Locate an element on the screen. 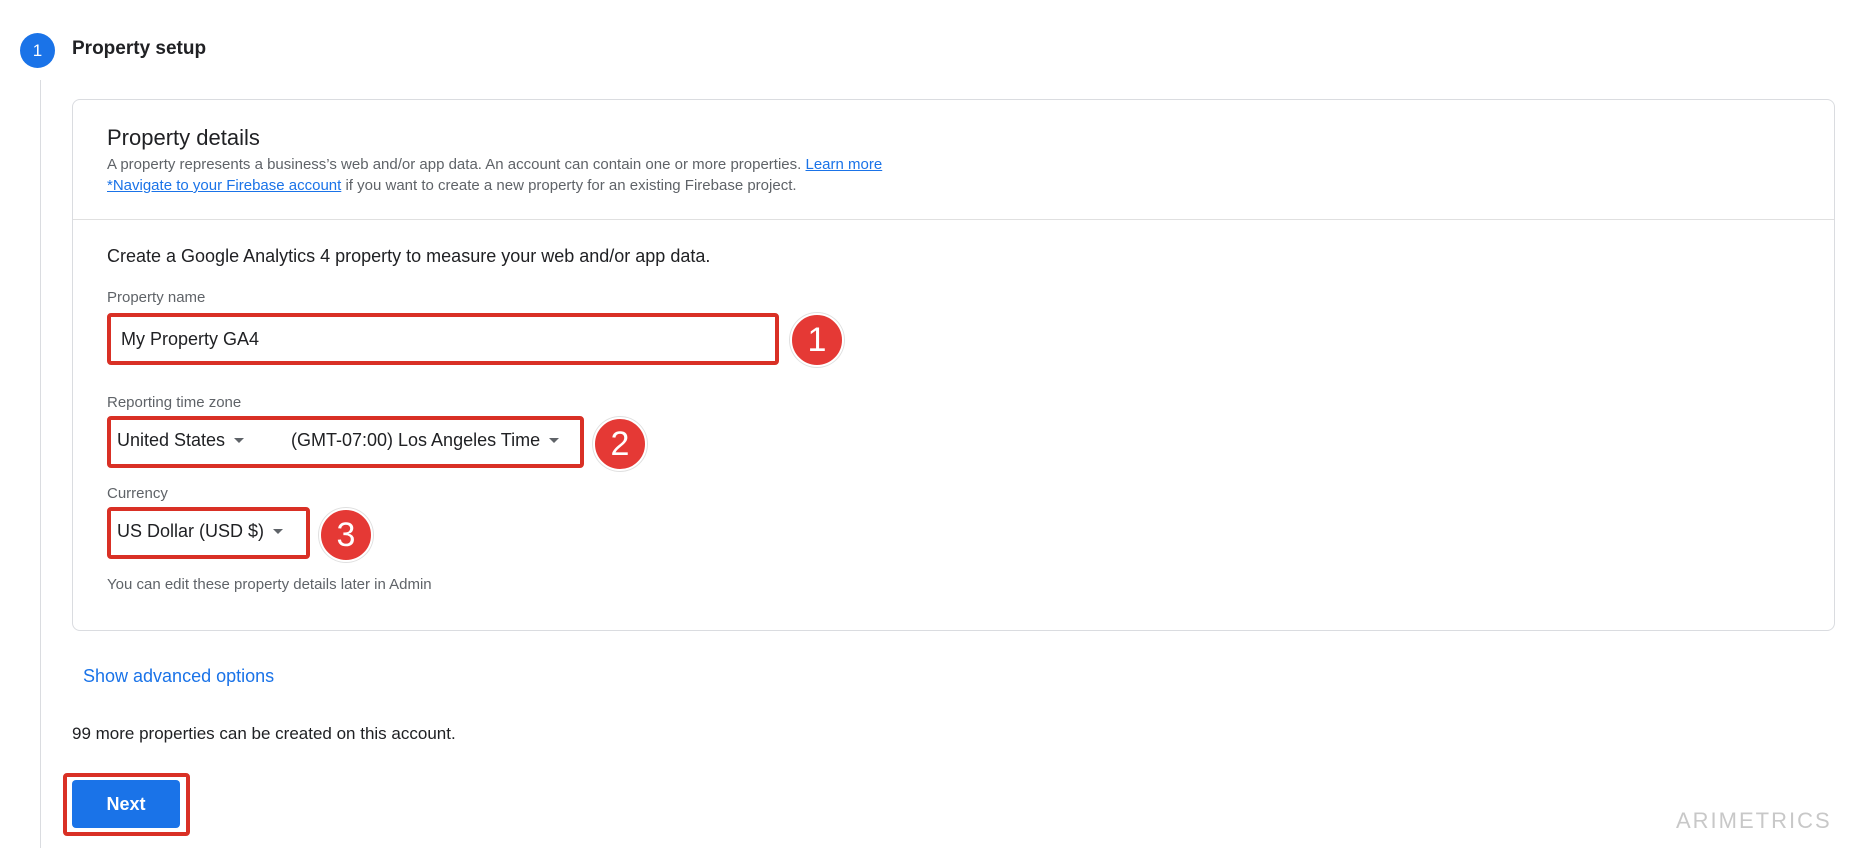 This screenshot has width=1856, height=848. annotation-badge-1: 1 is located at coordinates (817, 340).